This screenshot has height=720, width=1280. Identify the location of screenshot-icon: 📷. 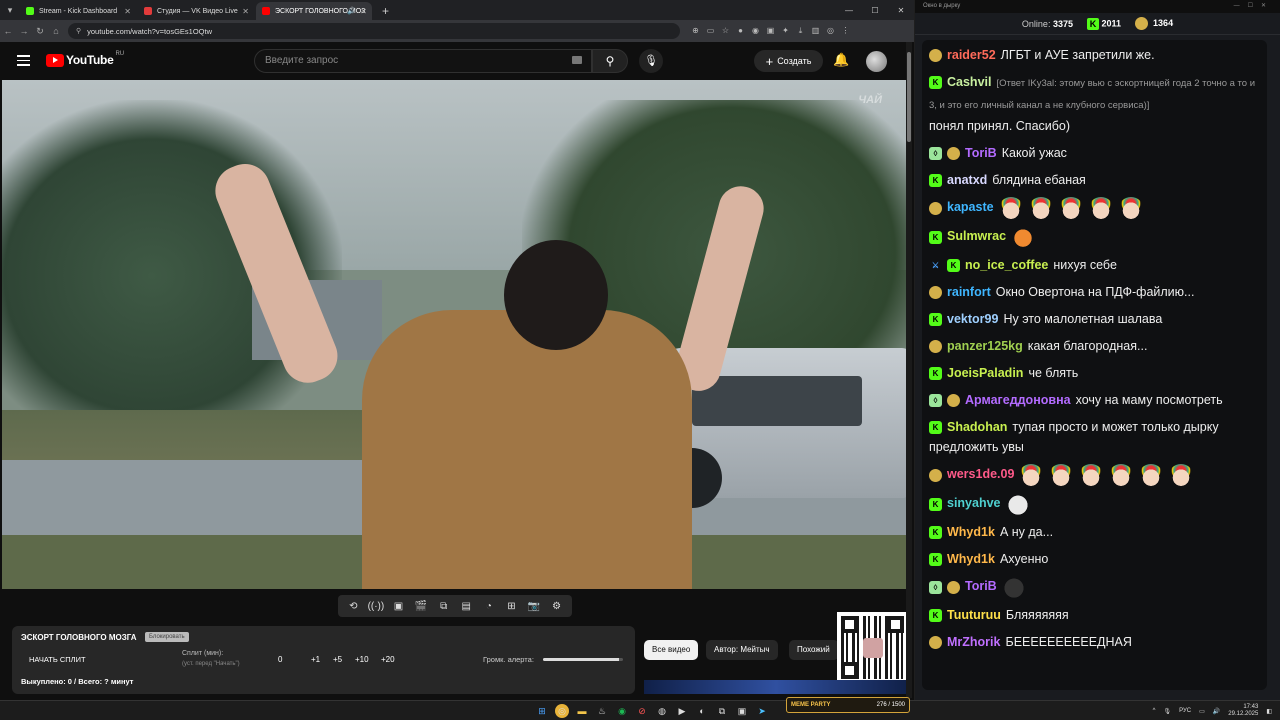
(534, 606).